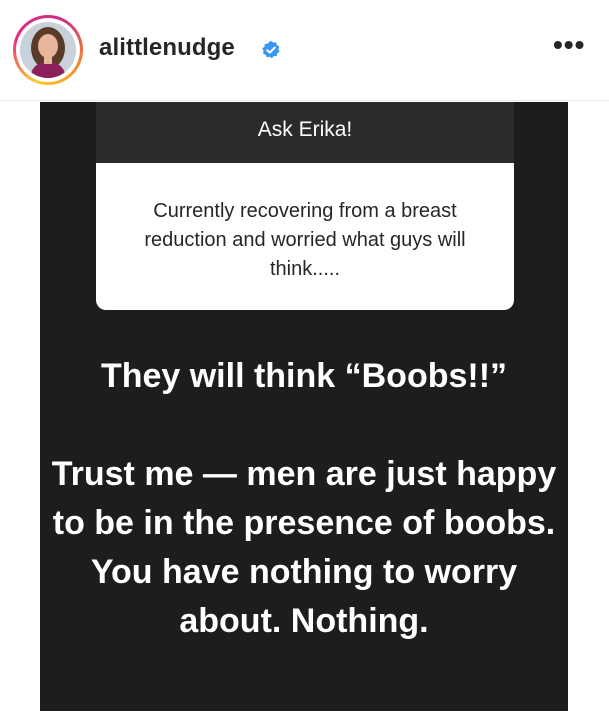  What do you see at coordinates (569, 45) in the screenshot?
I see `more-options-icon: •••` at bounding box center [569, 45].